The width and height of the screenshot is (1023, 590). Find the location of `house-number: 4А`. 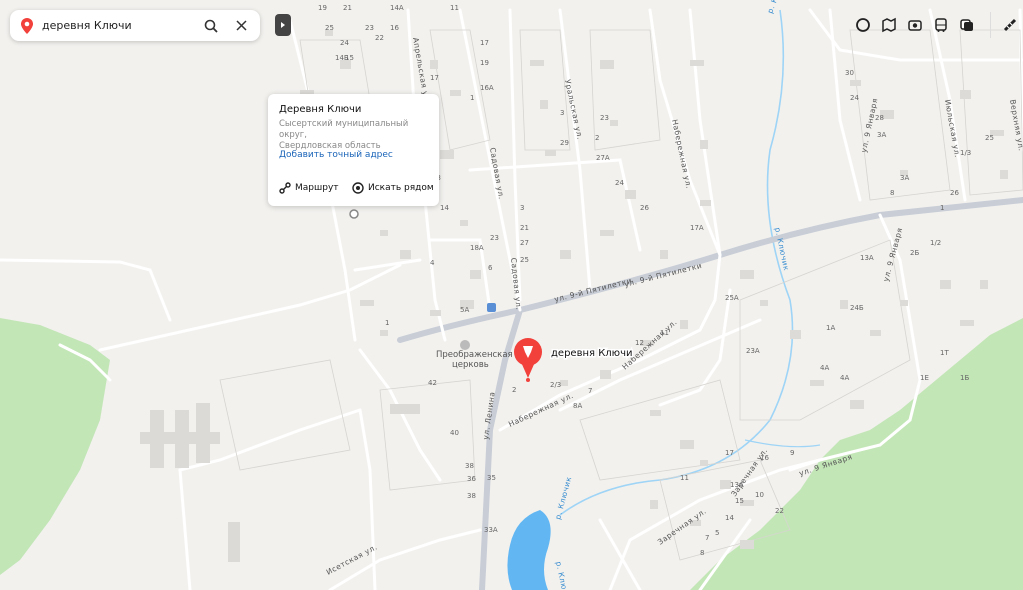

house-number: 4А is located at coordinates (824, 368).